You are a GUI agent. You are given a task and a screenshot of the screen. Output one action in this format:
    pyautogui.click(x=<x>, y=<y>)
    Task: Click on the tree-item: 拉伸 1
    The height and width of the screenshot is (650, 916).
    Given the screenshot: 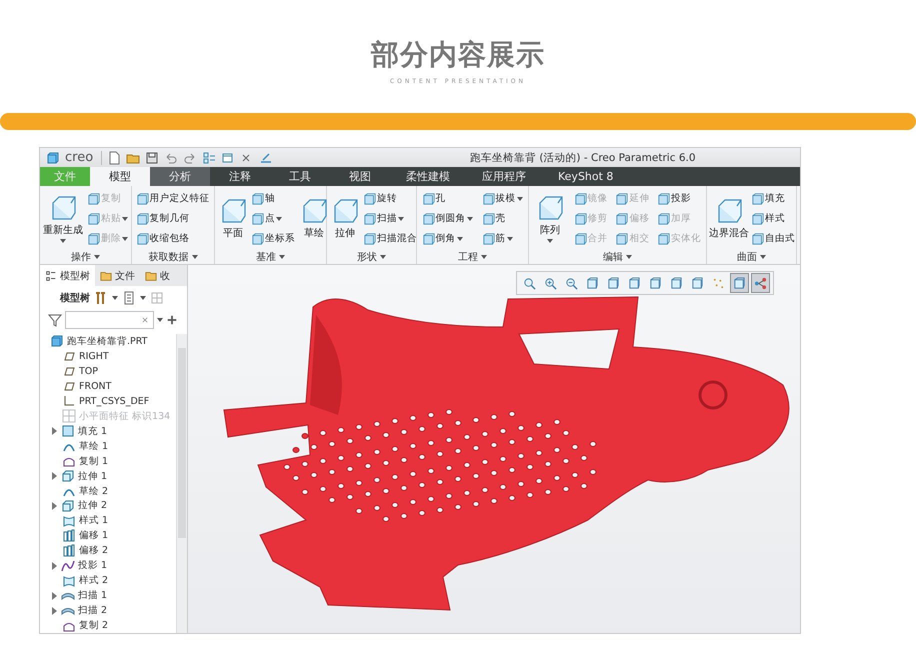 What is the action you would take?
    pyautogui.click(x=113, y=476)
    